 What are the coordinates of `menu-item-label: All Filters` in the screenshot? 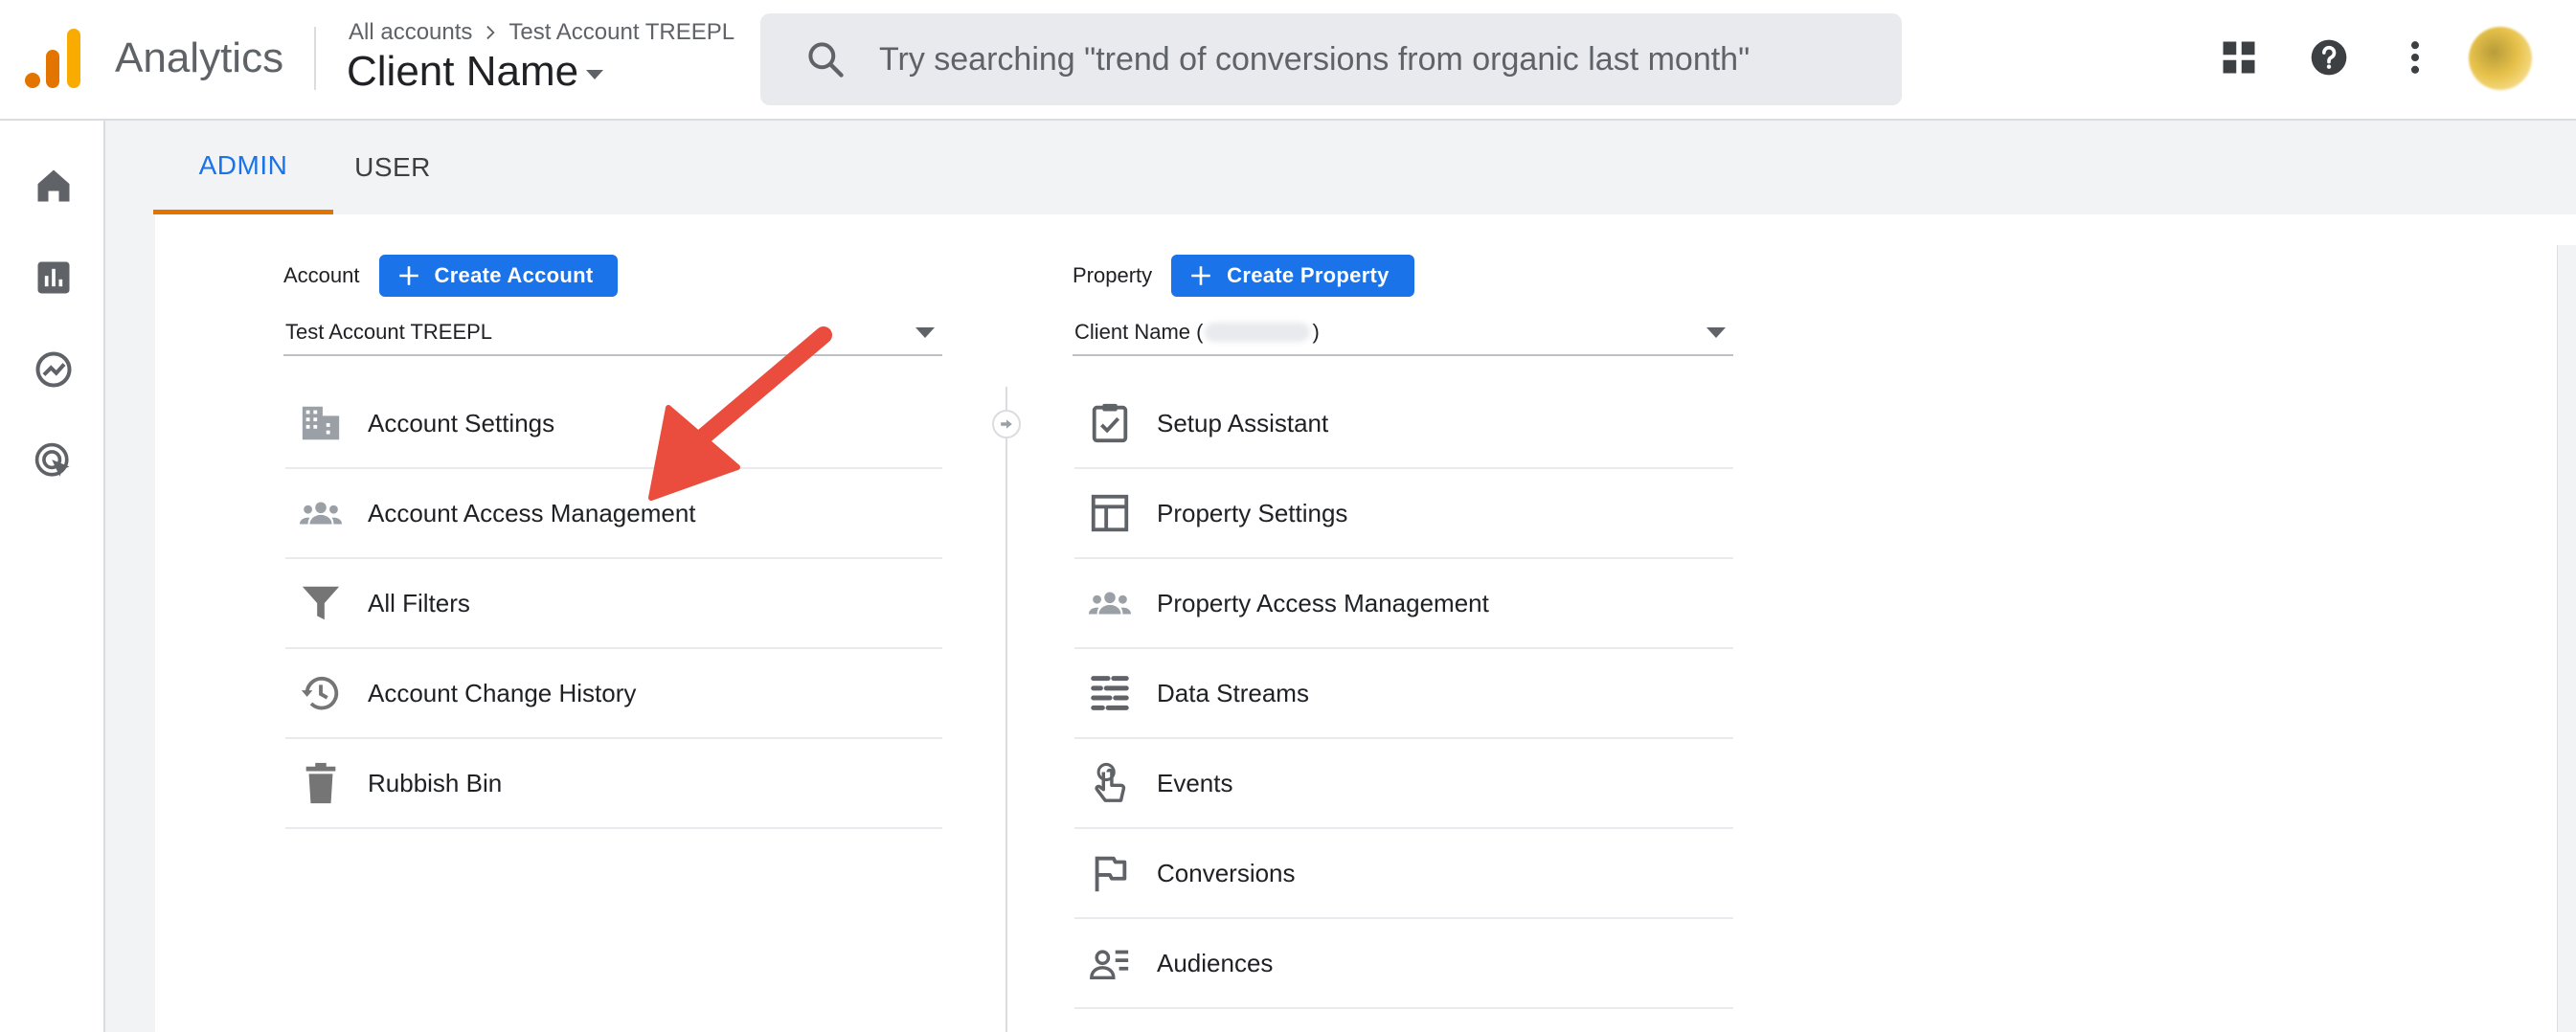 It's located at (419, 602).